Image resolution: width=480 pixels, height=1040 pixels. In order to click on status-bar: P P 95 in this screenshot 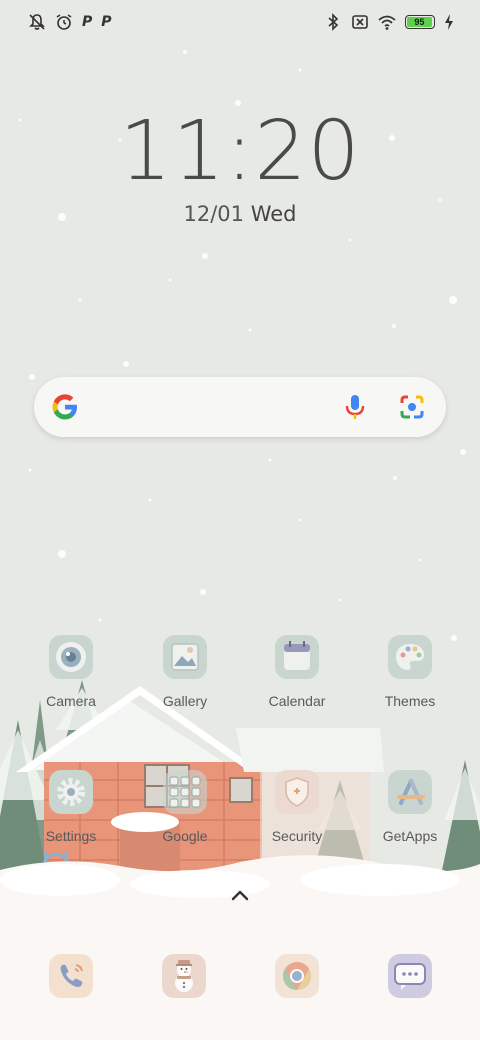, I will do `click(241, 22)`.